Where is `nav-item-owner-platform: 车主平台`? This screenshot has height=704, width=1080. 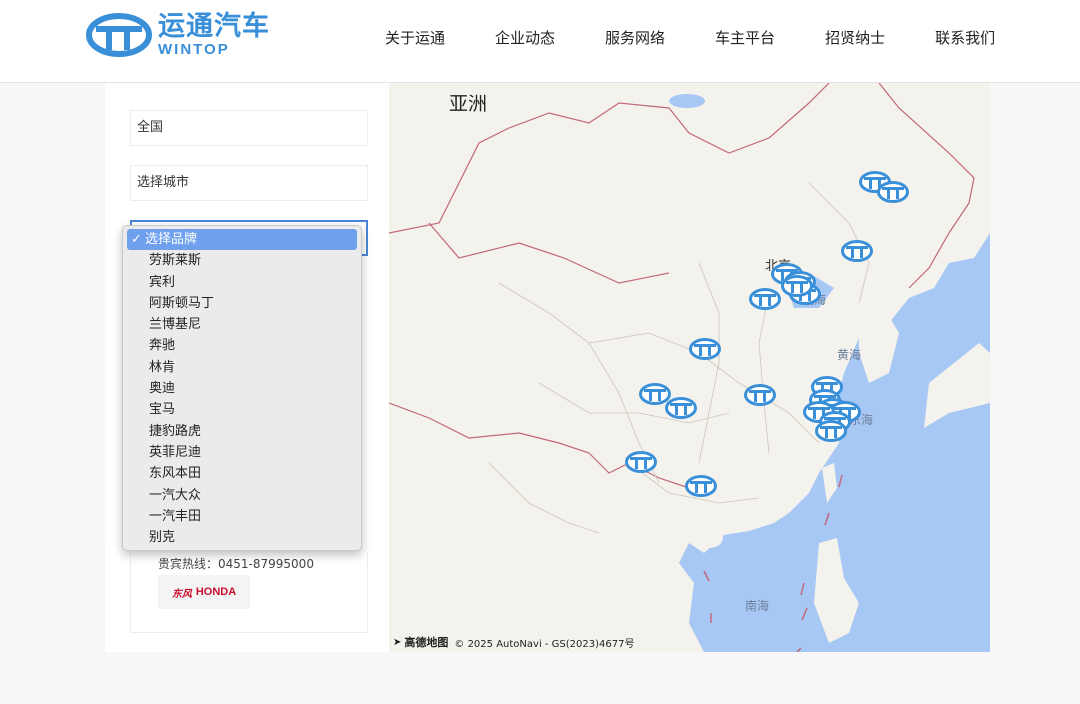
nav-item-owner-platform: 车主平台 is located at coordinates (745, 37).